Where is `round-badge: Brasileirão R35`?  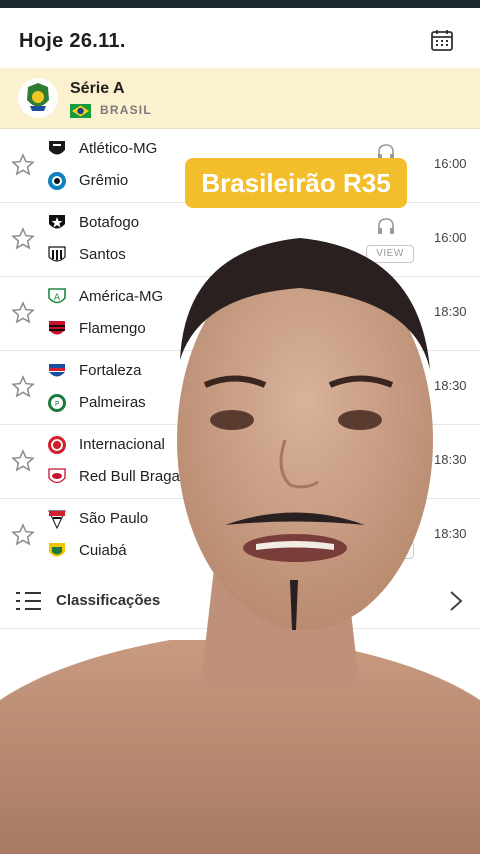 round-badge: Brasileirão R35 is located at coordinates (296, 183).